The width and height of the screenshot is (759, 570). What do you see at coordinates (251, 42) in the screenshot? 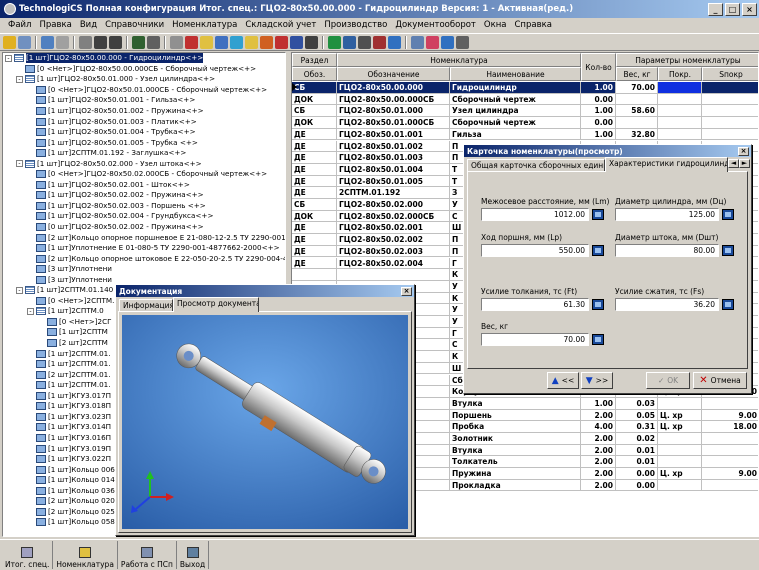
I see `folder-icon` at bounding box center [251, 42].